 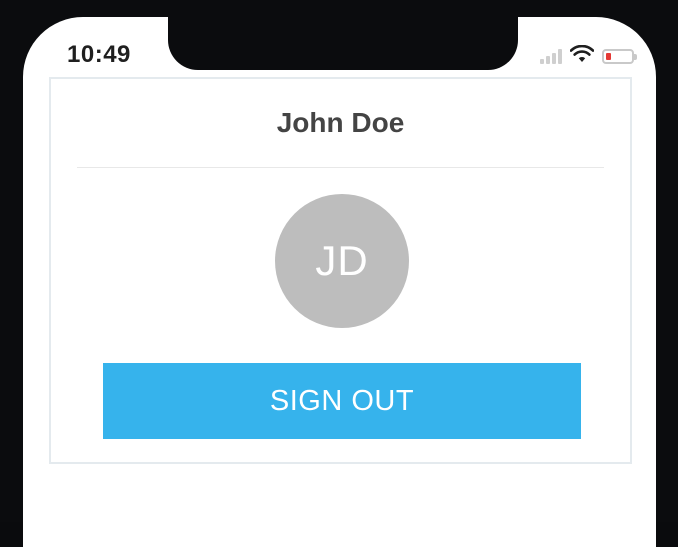 I want to click on battery-level, so click(x=608, y=56).